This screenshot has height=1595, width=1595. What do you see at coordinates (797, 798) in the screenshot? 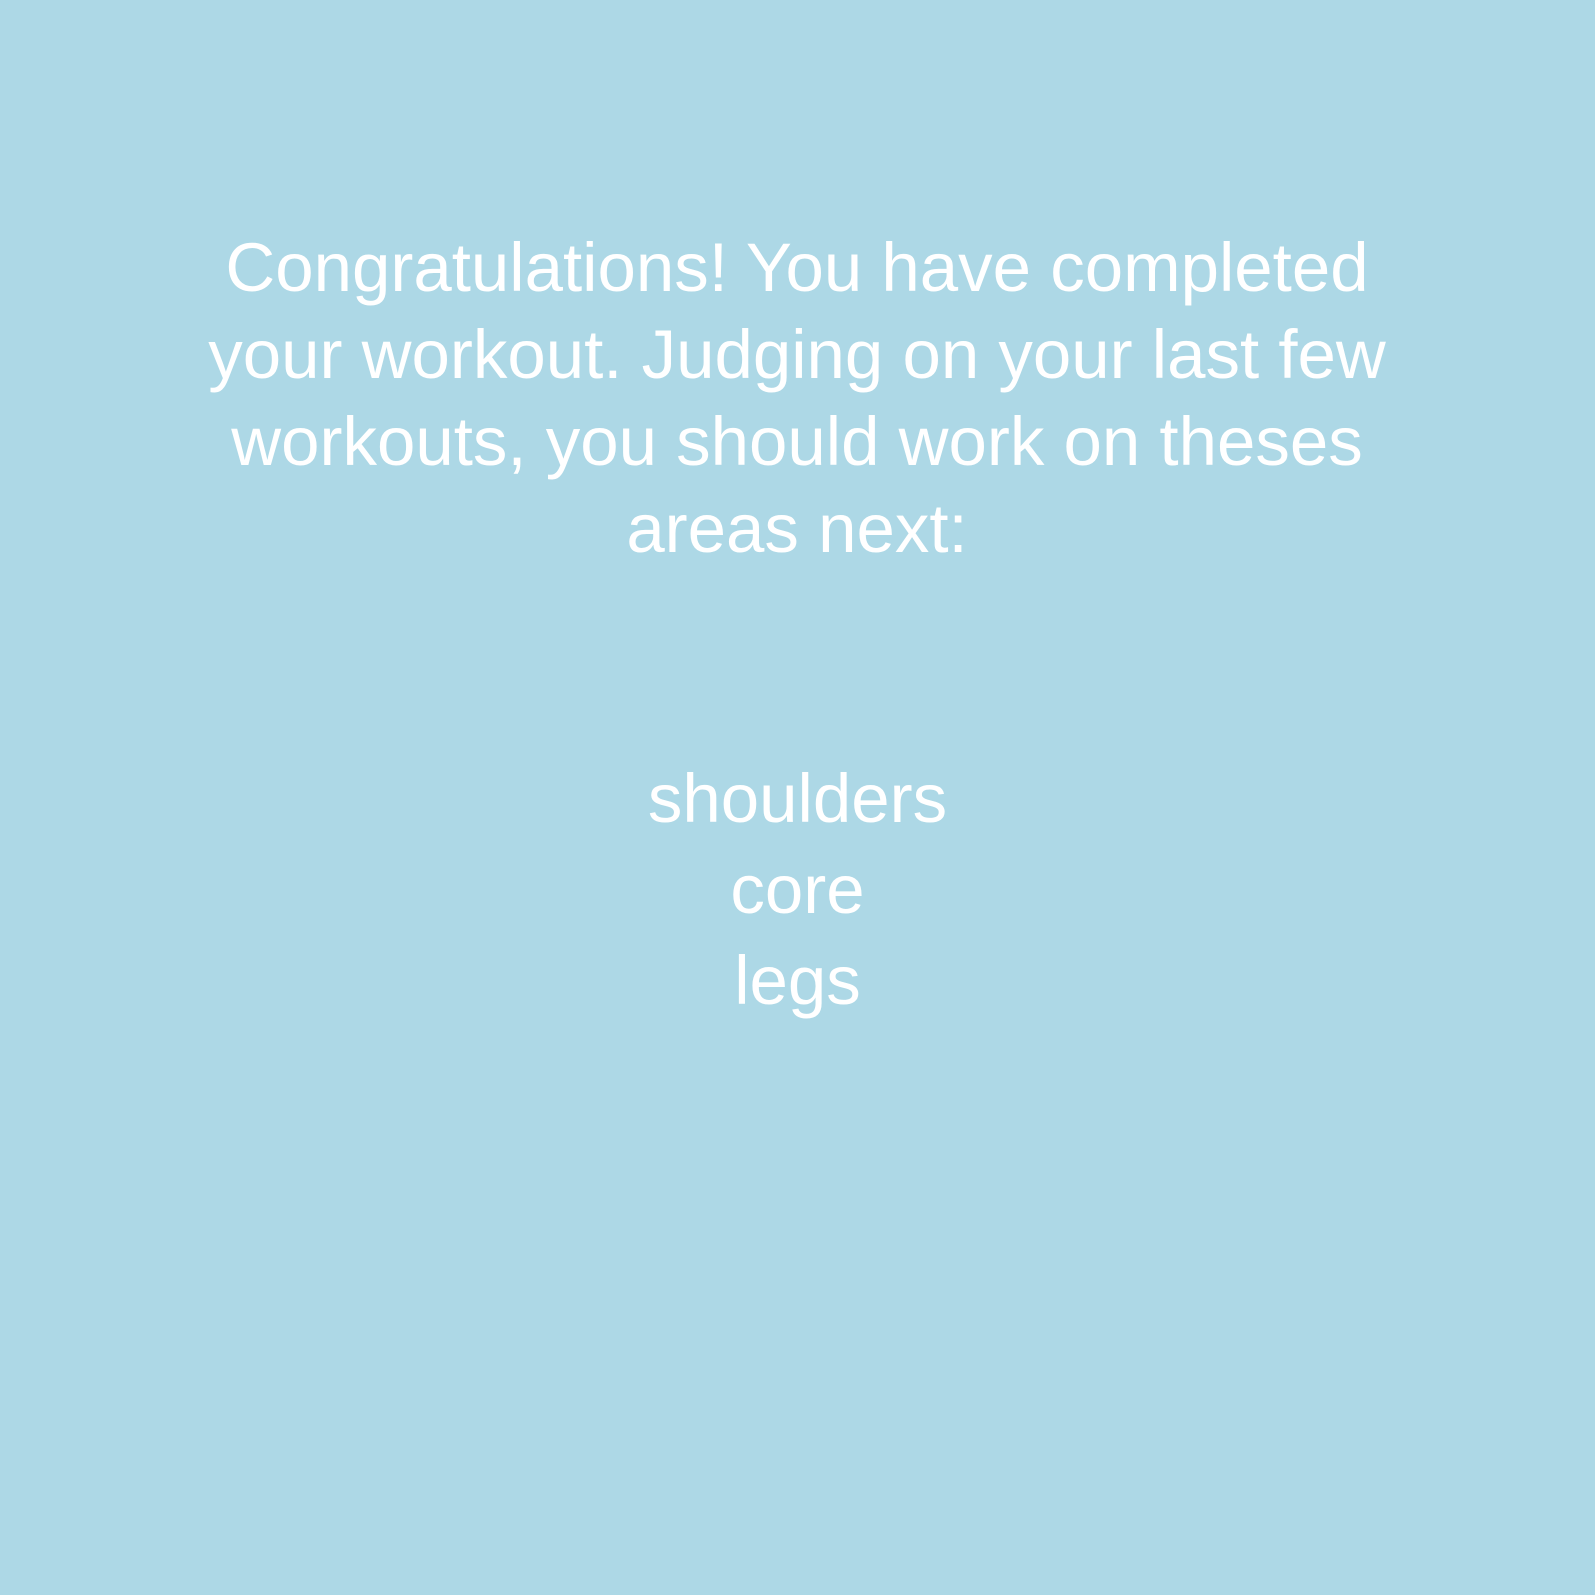
I see `focus-area-item: shoulders` at bounding box center [797, 798].